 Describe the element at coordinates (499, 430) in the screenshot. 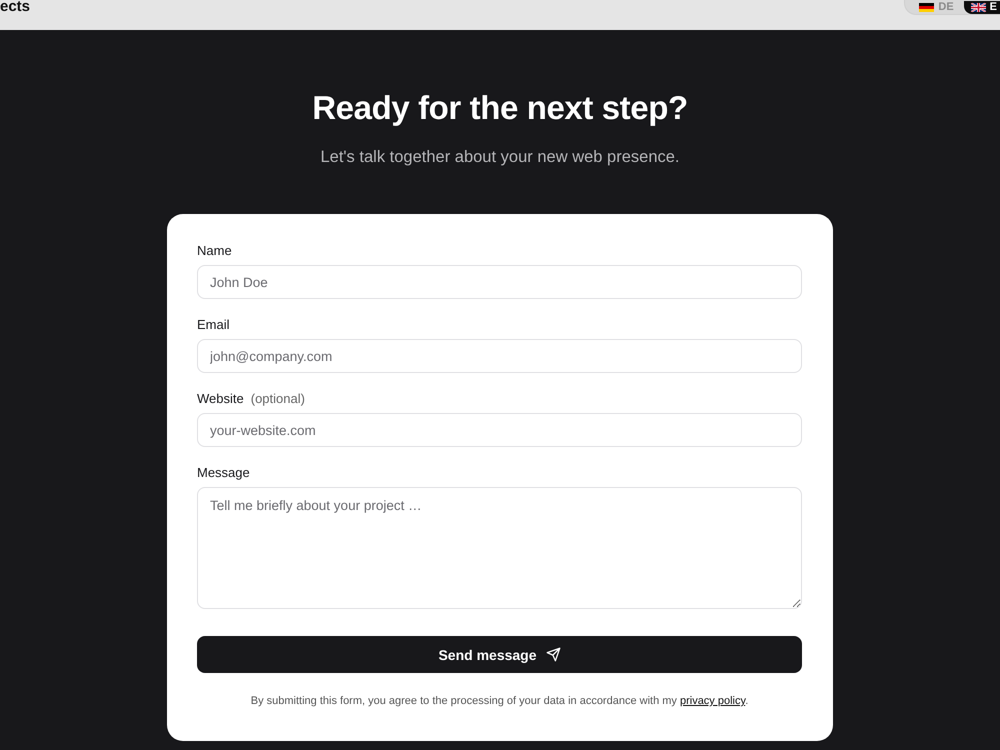

I see `input-field: your-website.com` at that location.